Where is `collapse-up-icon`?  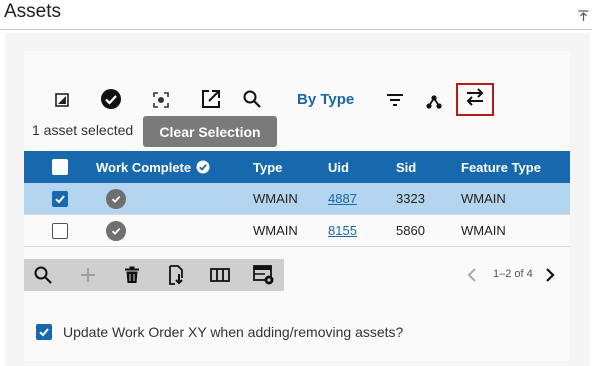
collapse-up-icon is located at coordinates (583, 15).